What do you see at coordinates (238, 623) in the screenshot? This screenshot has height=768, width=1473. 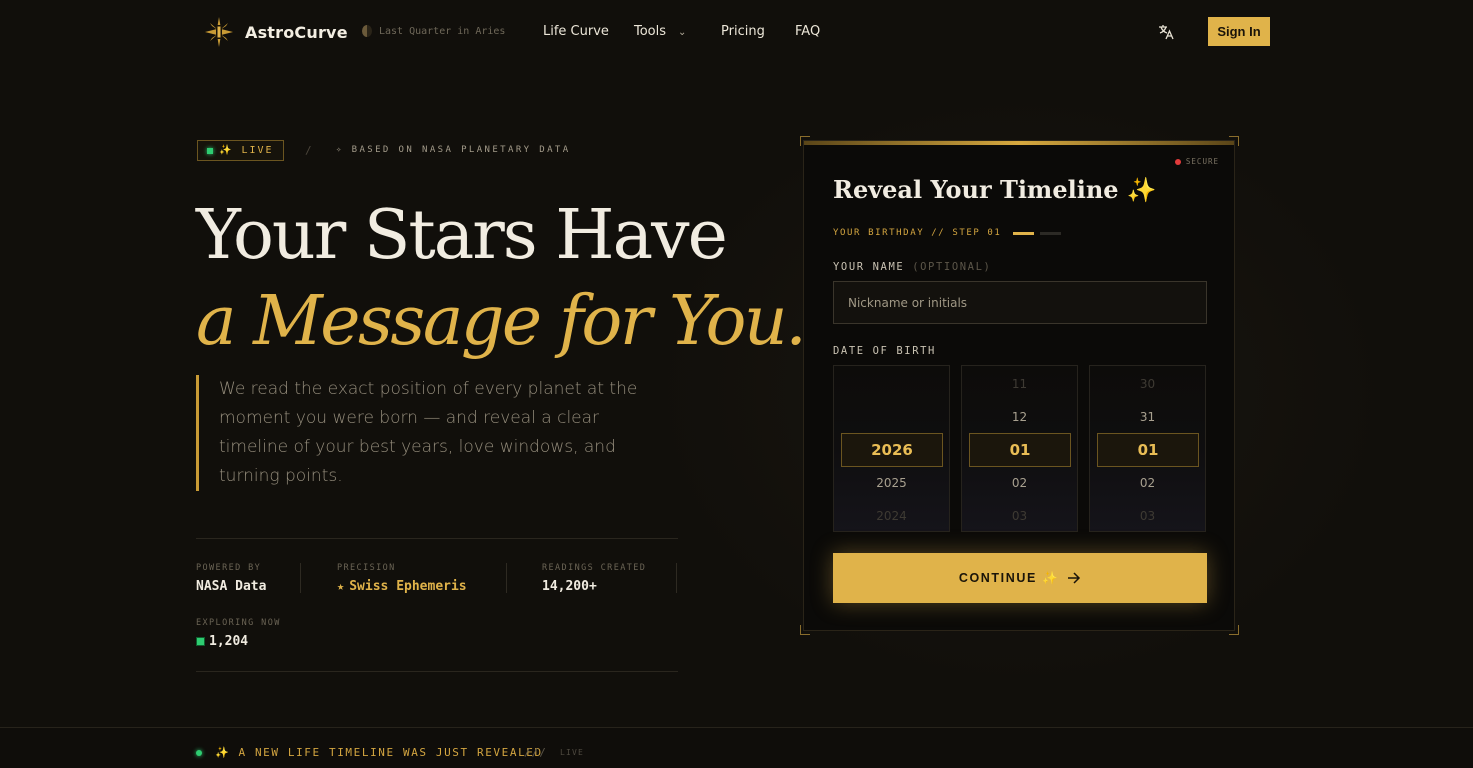 I see `stat-label: EXPLORING NOW` at bounding box center [238, 623].